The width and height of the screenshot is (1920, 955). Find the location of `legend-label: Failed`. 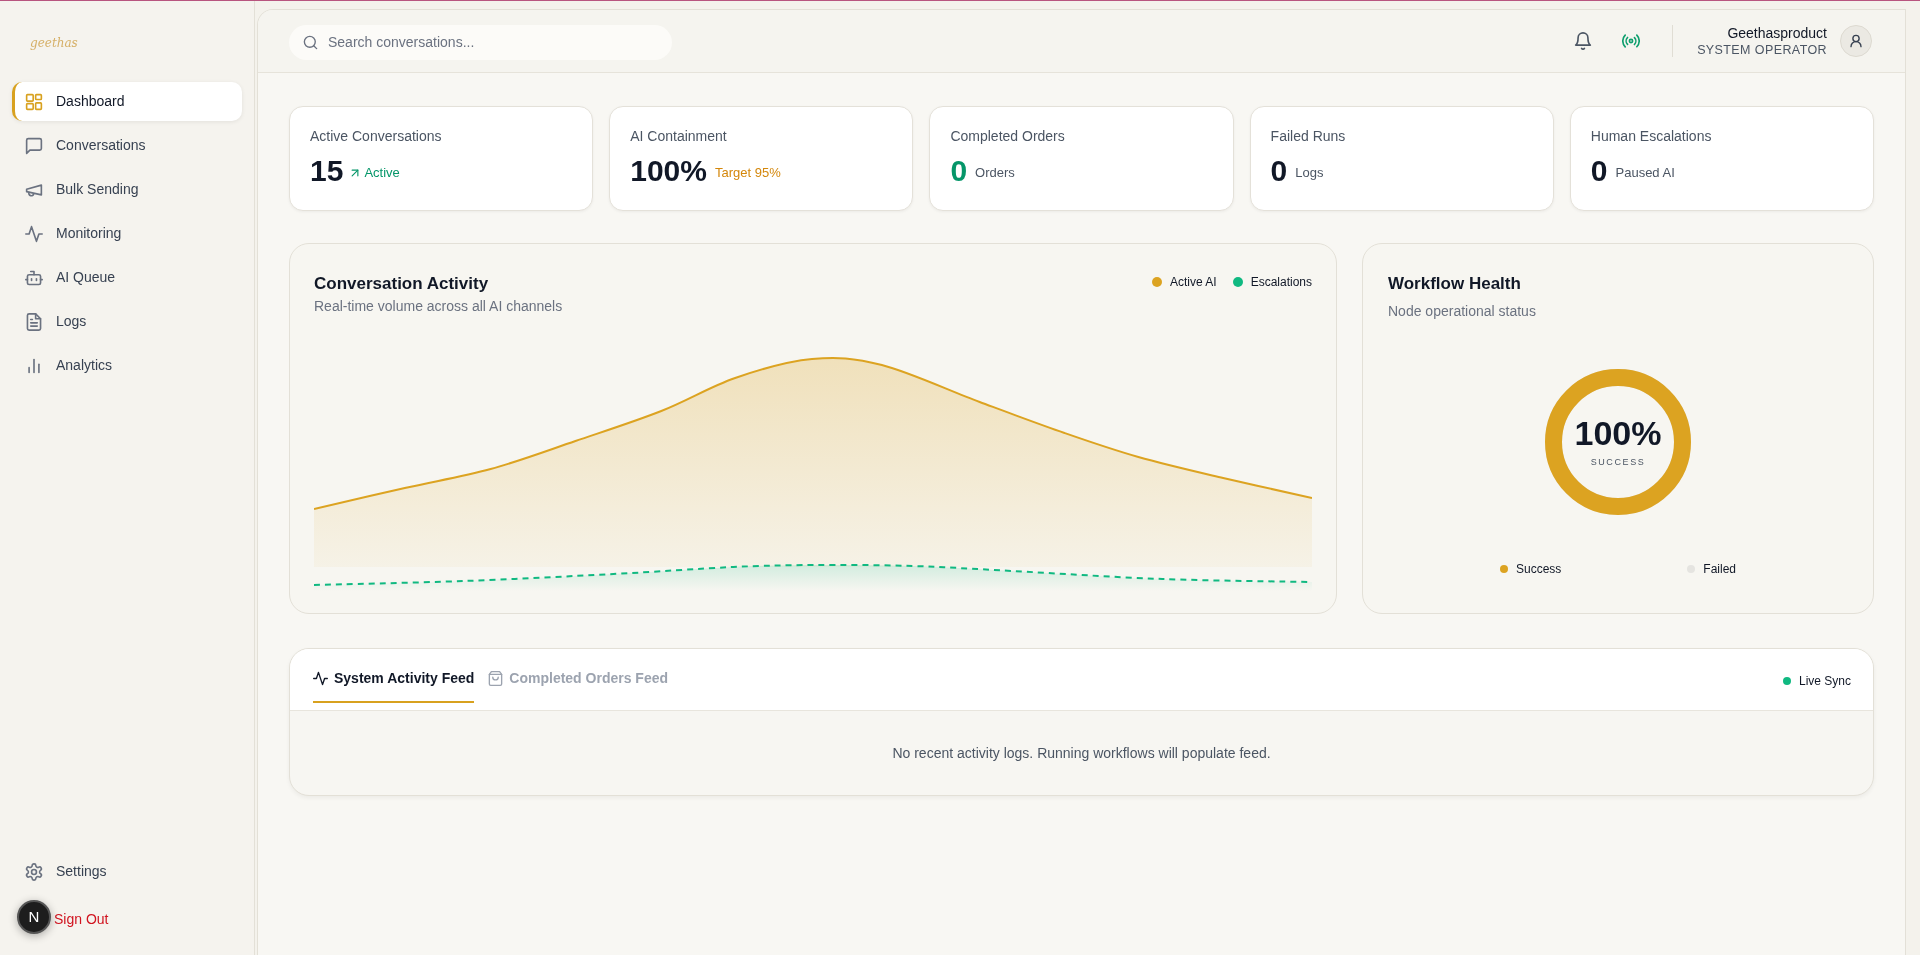

legend-label: Failed is located at coordinates (1719, 569).